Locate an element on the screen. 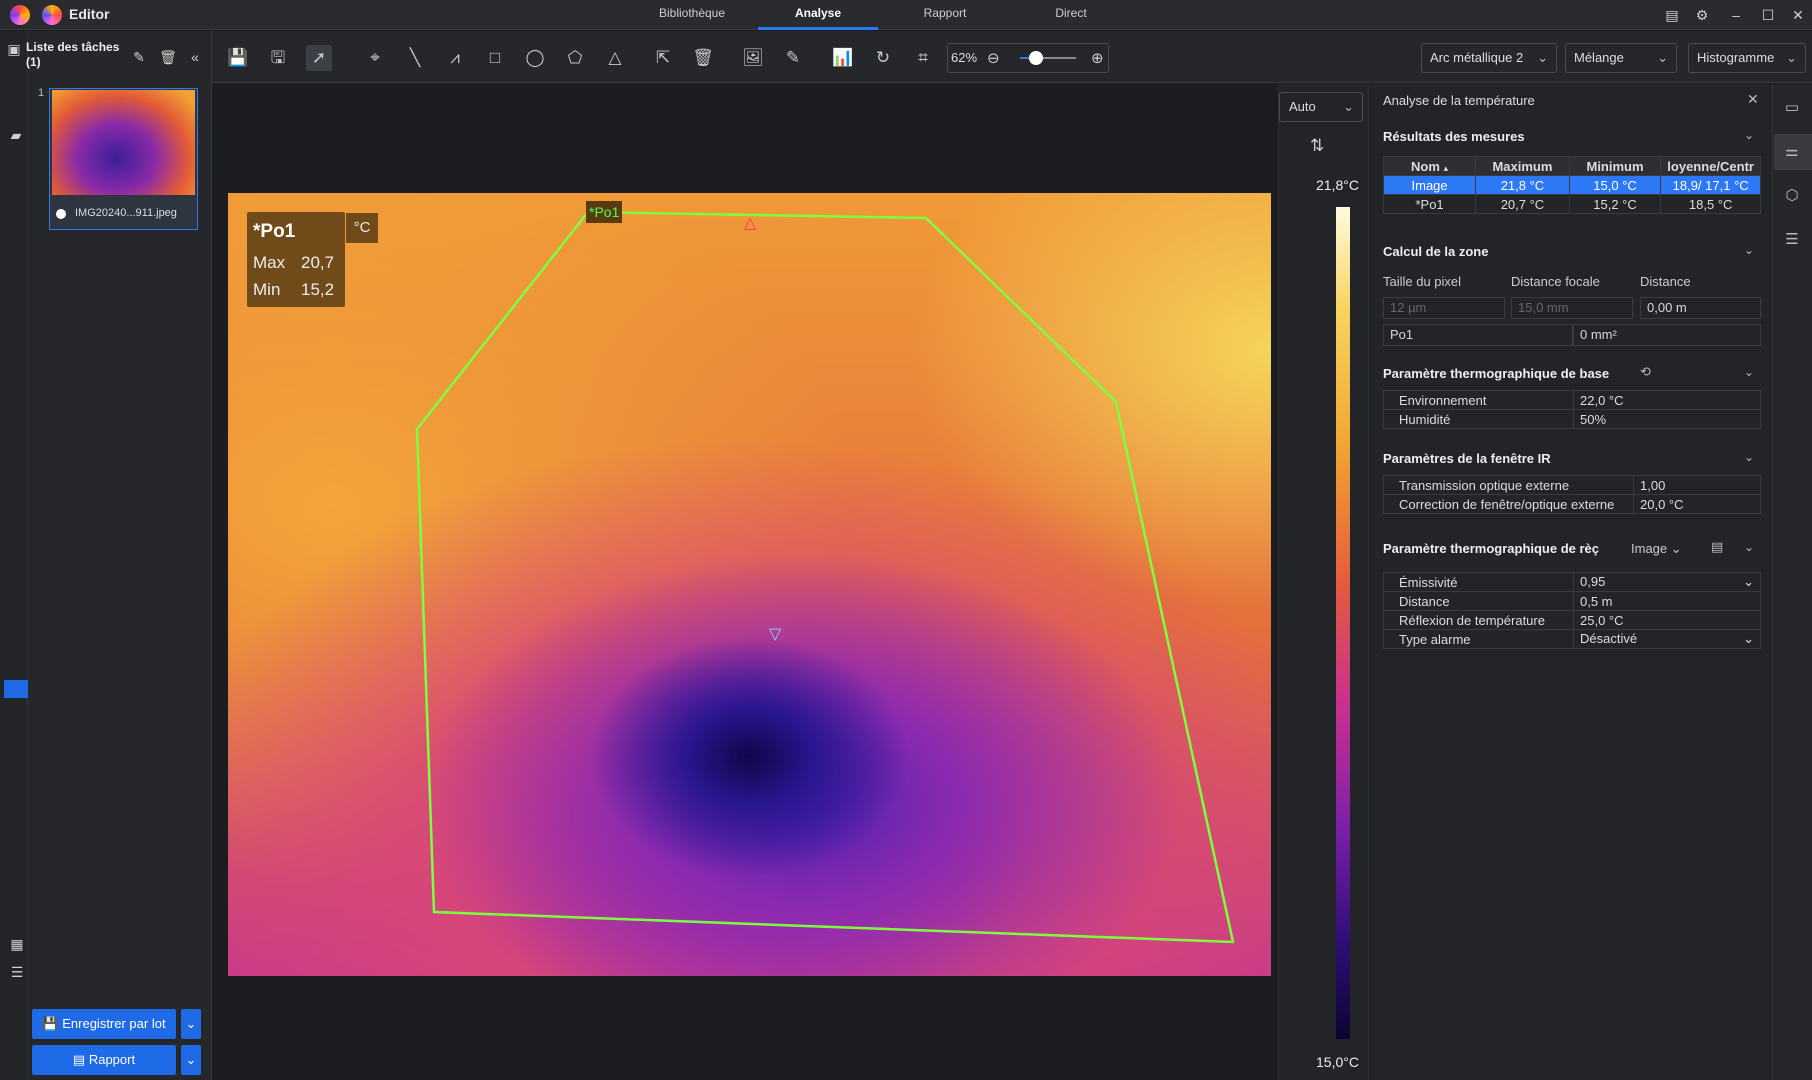  param-value: 22,0 °C is located at coordinates (1667, 400).